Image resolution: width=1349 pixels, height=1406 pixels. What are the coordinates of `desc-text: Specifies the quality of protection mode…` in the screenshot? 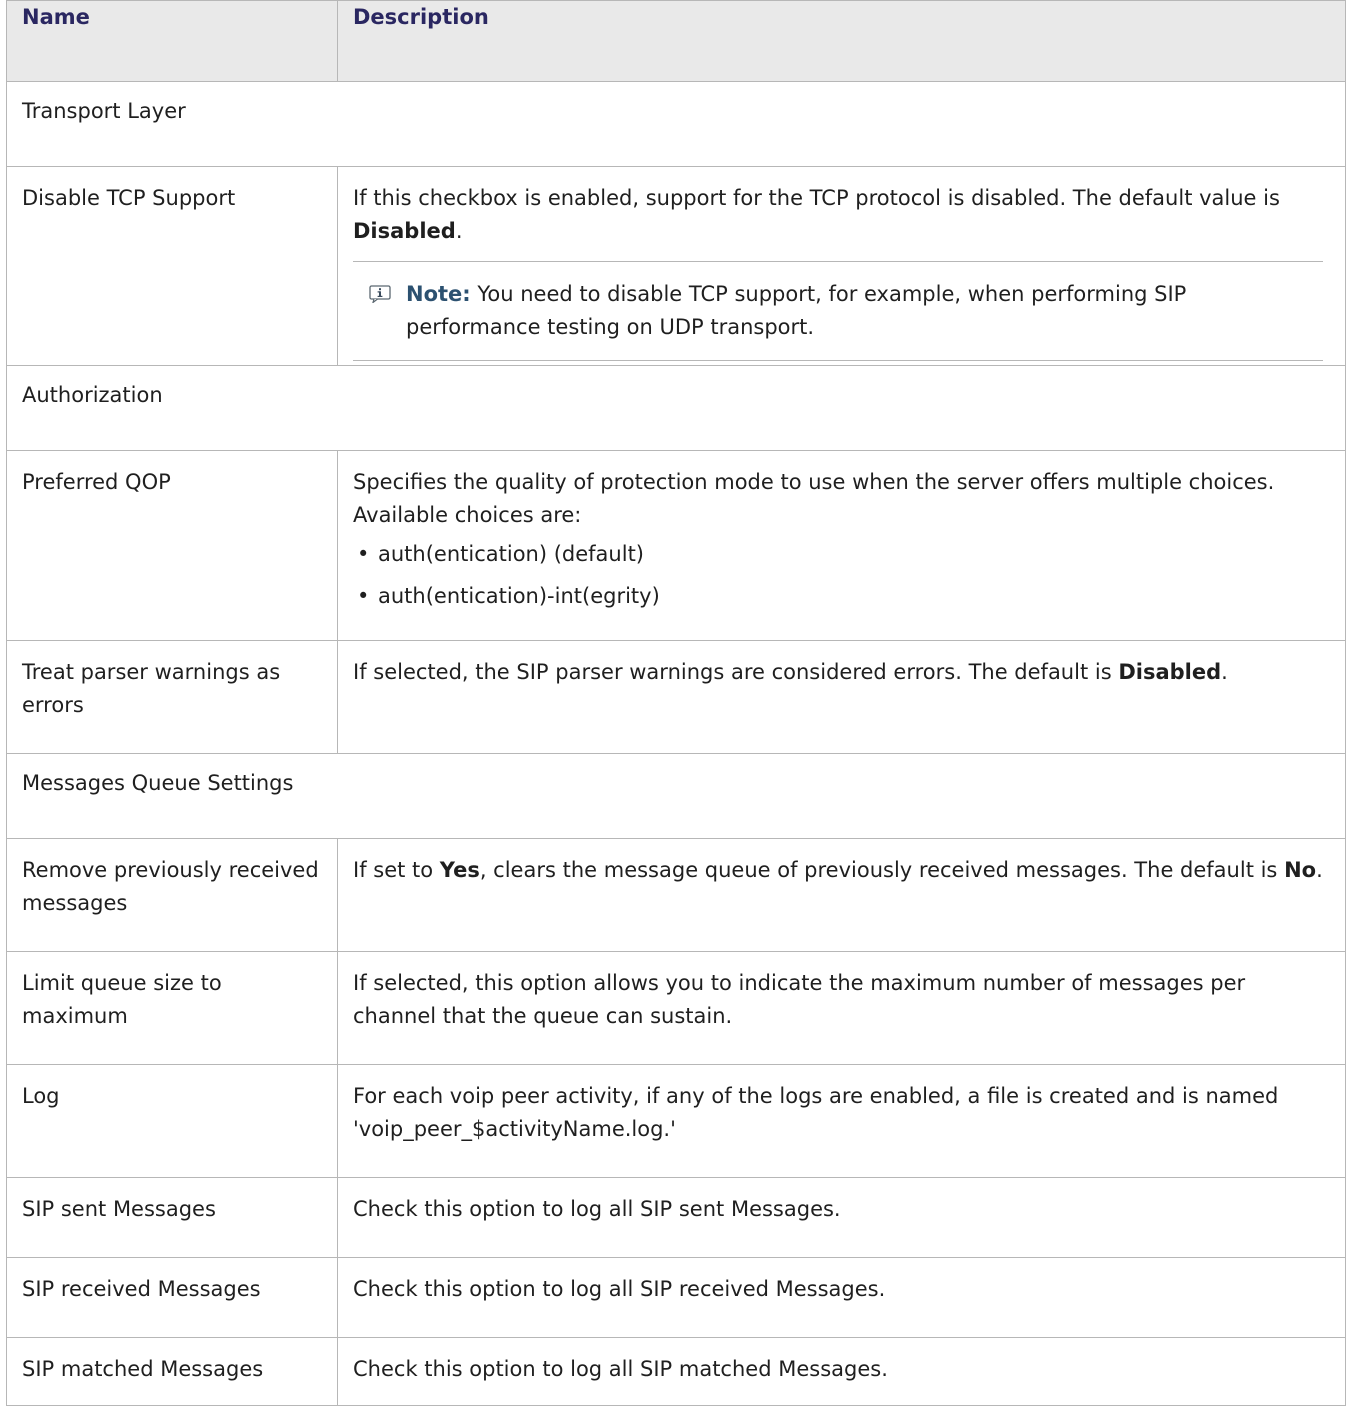 It's located at (814, 498).